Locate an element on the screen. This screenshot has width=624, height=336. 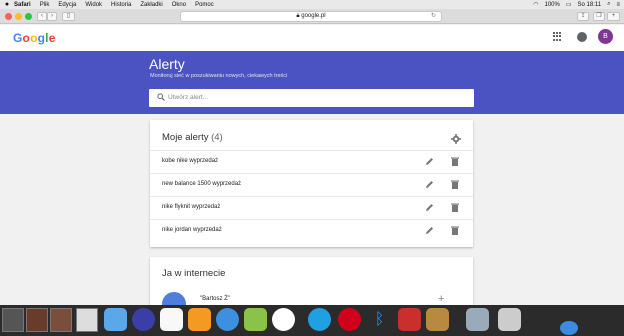
mac-dock: ᛒ is located at coordinates (312, 320).